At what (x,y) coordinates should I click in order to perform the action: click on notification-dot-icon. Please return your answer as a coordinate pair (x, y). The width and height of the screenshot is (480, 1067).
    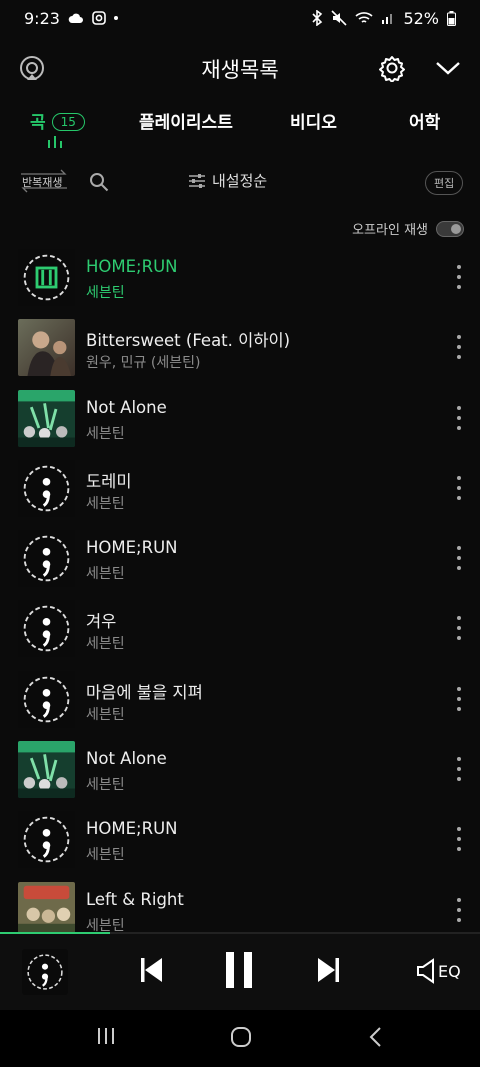
    Looking at the image, I should click on (115, 18).